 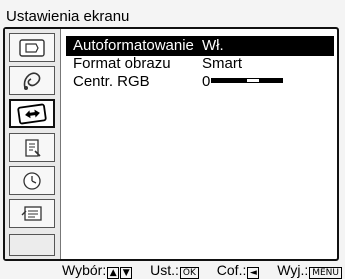 What do you see at coordinates (113, 273) in the screenshot?
I see `up-key-icon: ▲` at bounding box center [113, 273].